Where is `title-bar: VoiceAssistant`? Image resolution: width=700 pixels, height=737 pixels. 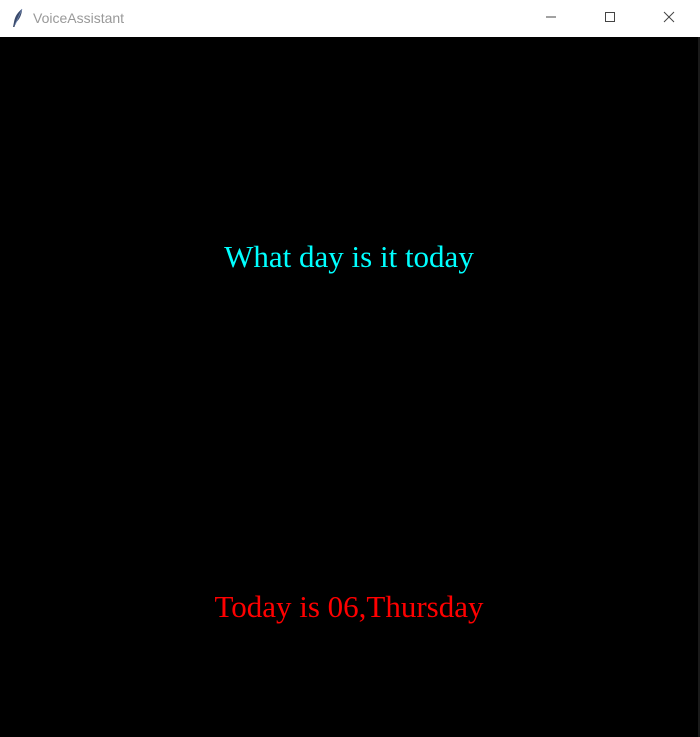
title-bar: VoiceAssistant is located at coordinates (350, 18).